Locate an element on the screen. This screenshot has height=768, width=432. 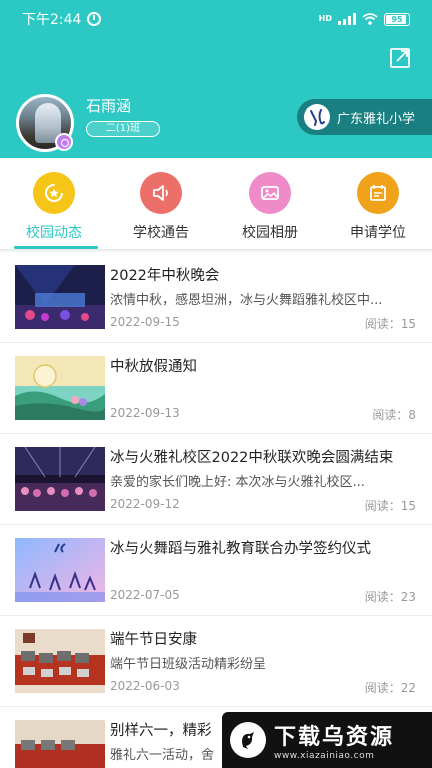
battery-level: 95 is located at coordinates (397, 19).